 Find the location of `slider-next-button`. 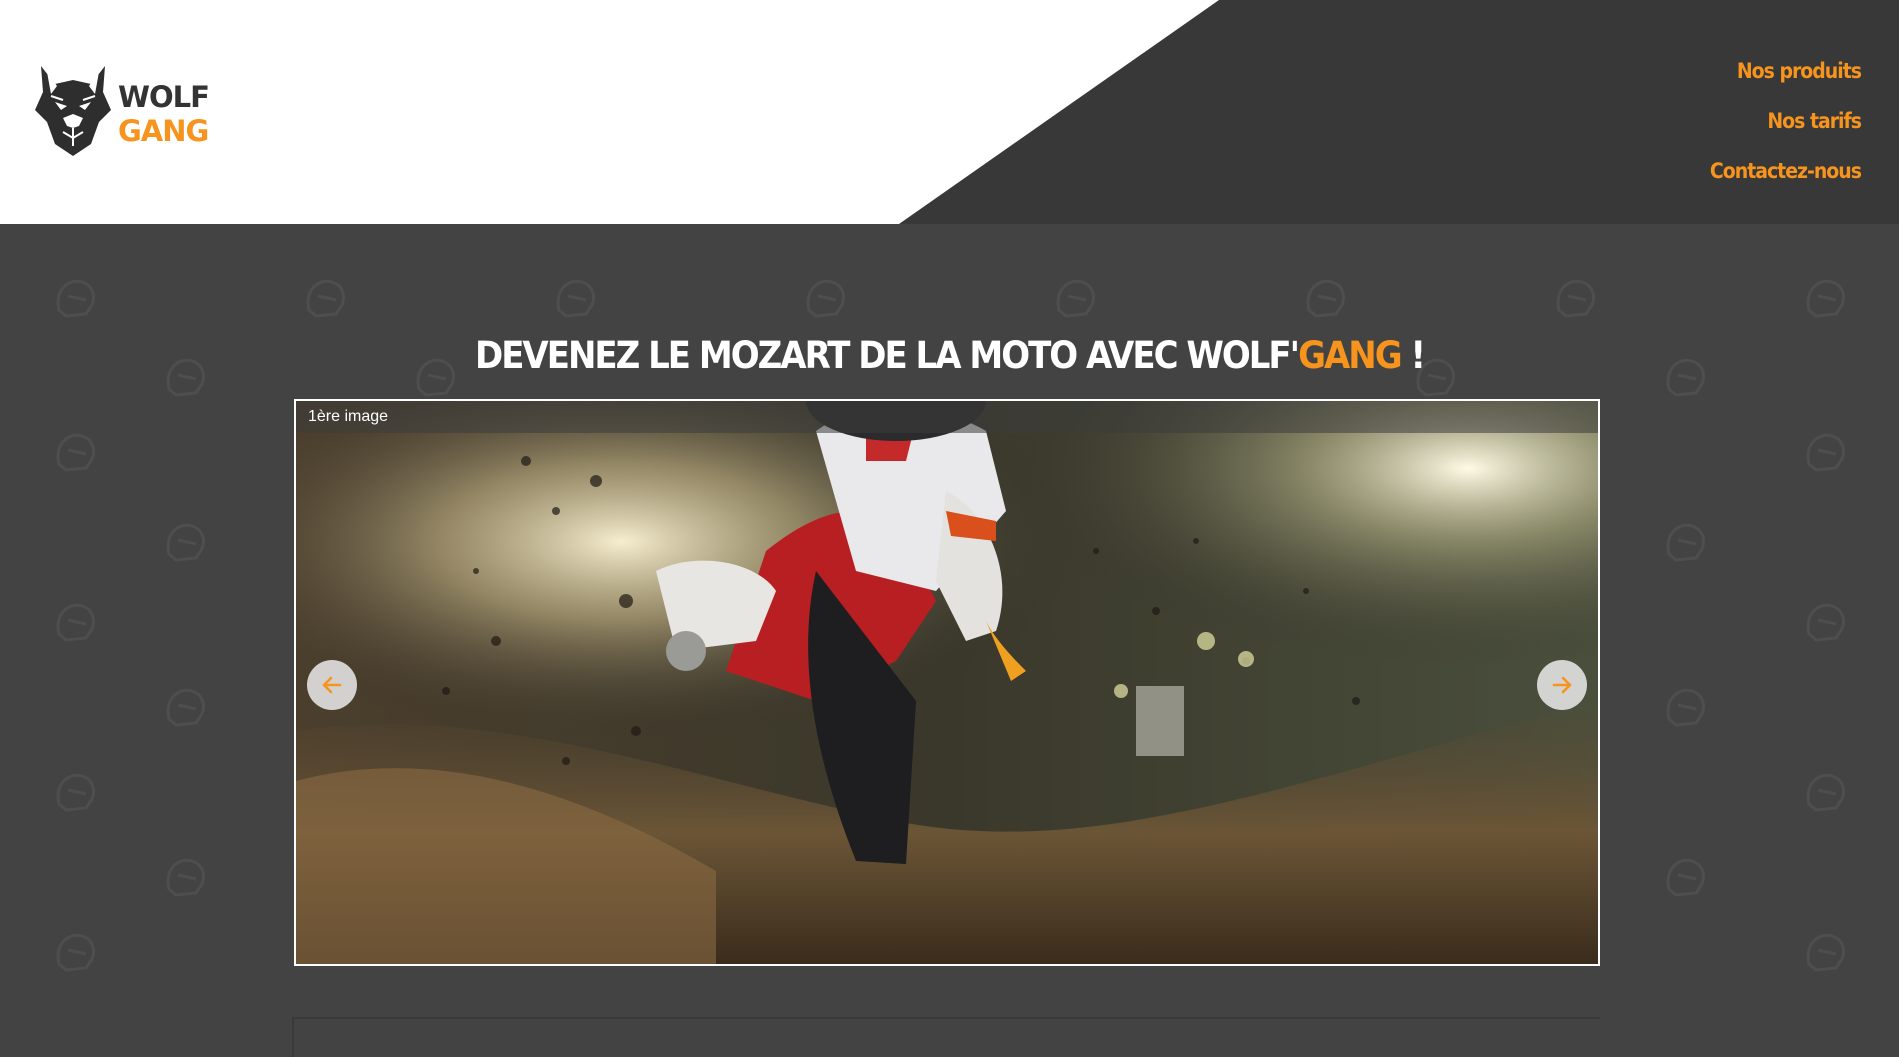

slider-next-button is located at coordinates (1562, 685).